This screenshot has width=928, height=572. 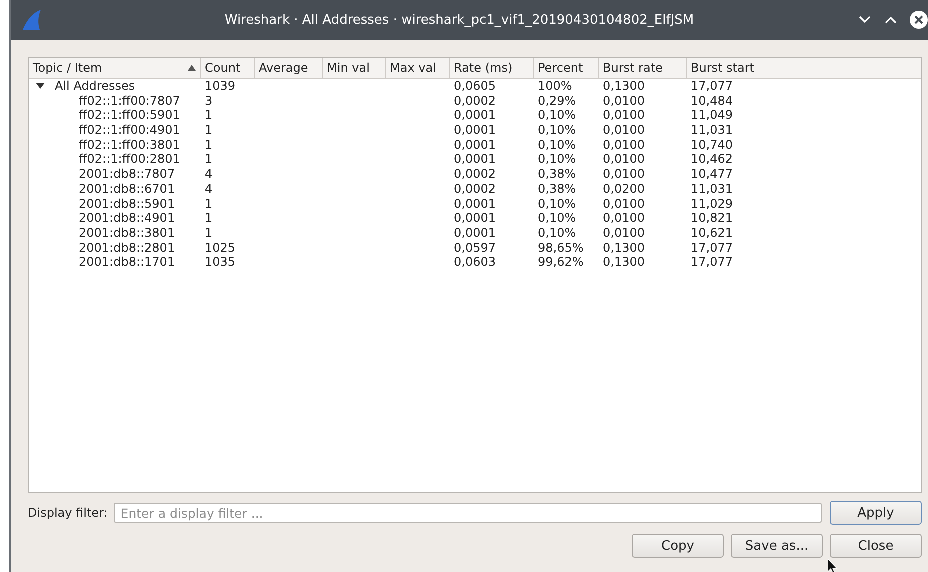 What do you see at coordinates (127, 248) in the screenshot?
I see `table-cell: 2001:db8::2801` at bounding box center [127, 248].